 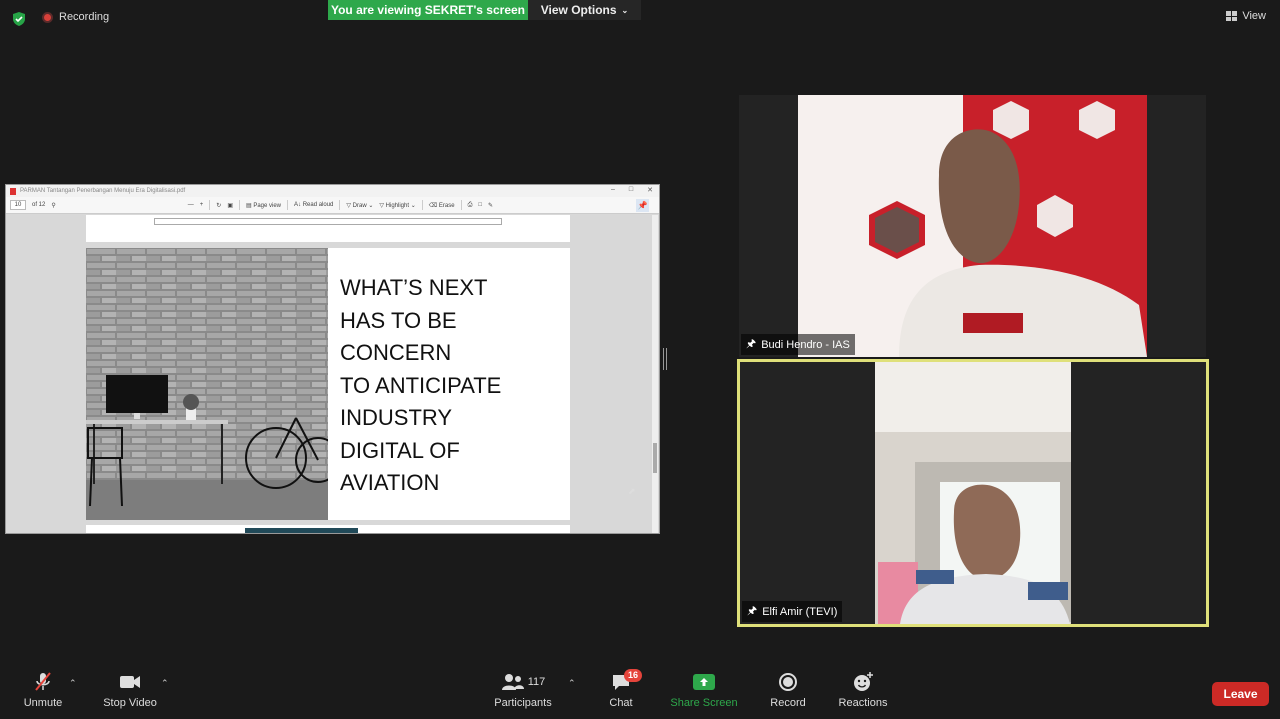 I want to click on search-icon: ⚲, so click(x=53, y=205).